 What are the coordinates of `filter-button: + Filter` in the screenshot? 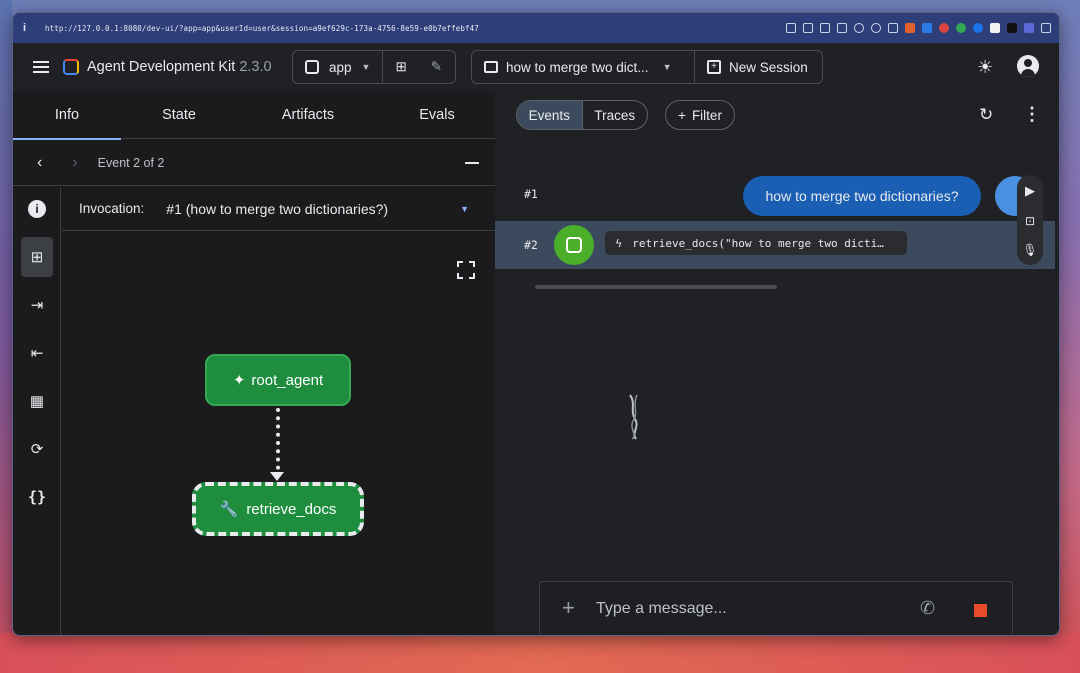 It's located at (700, 115).